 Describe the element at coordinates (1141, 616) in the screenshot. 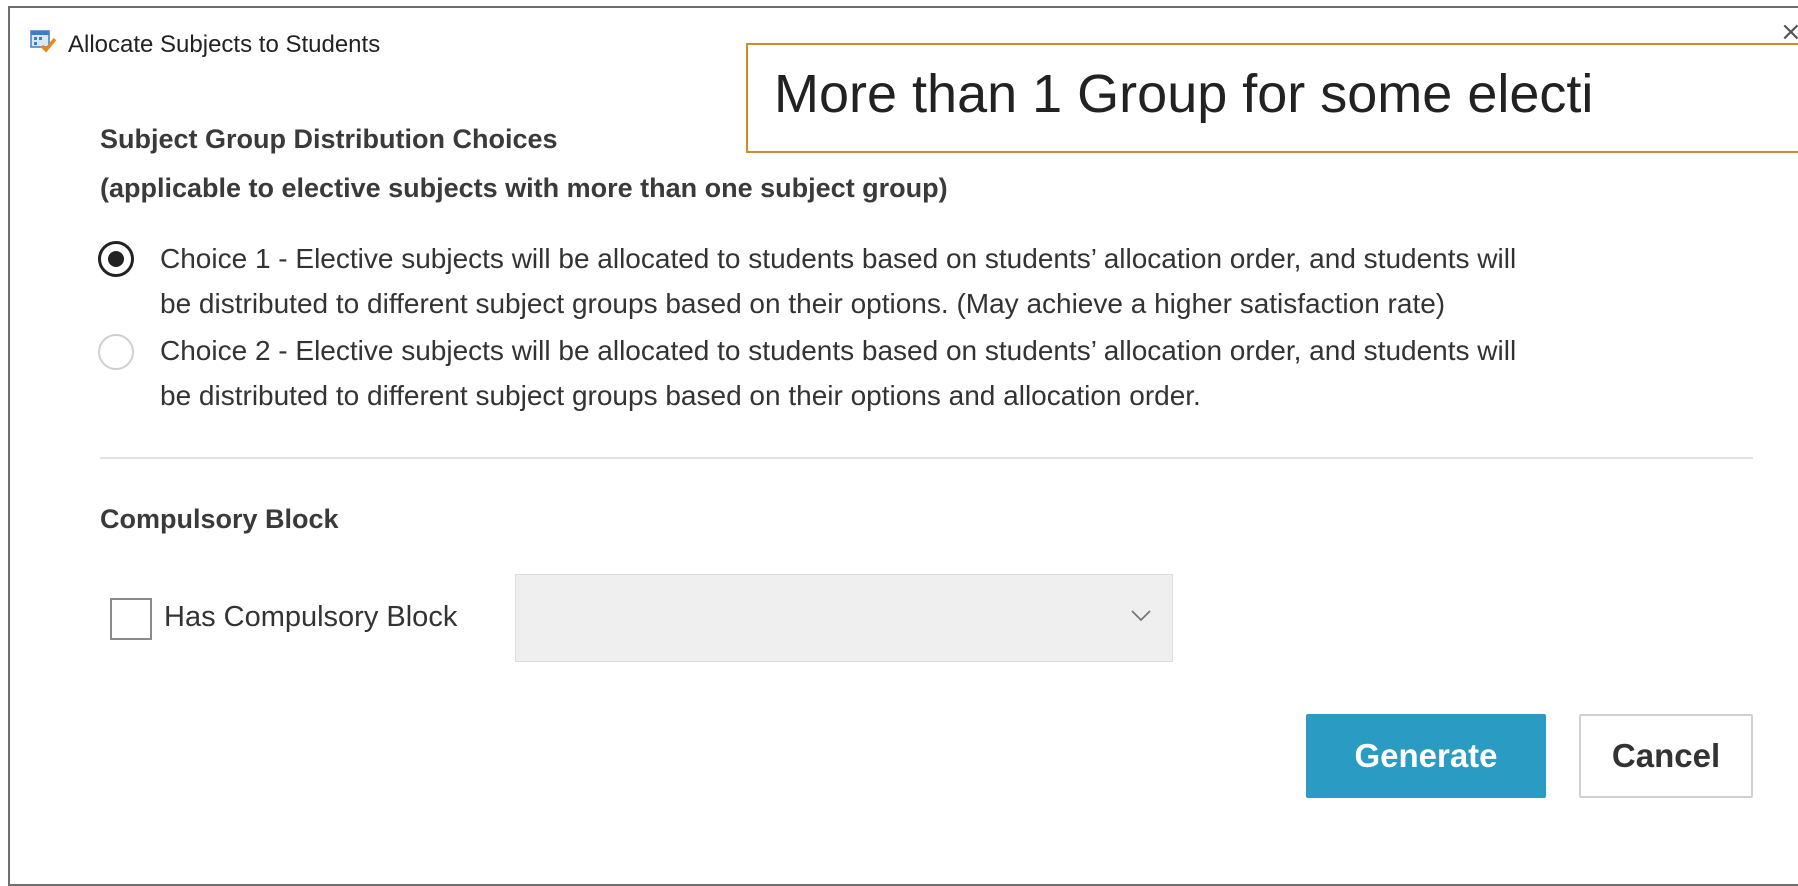

I see `chevron-down-icon` at that location.